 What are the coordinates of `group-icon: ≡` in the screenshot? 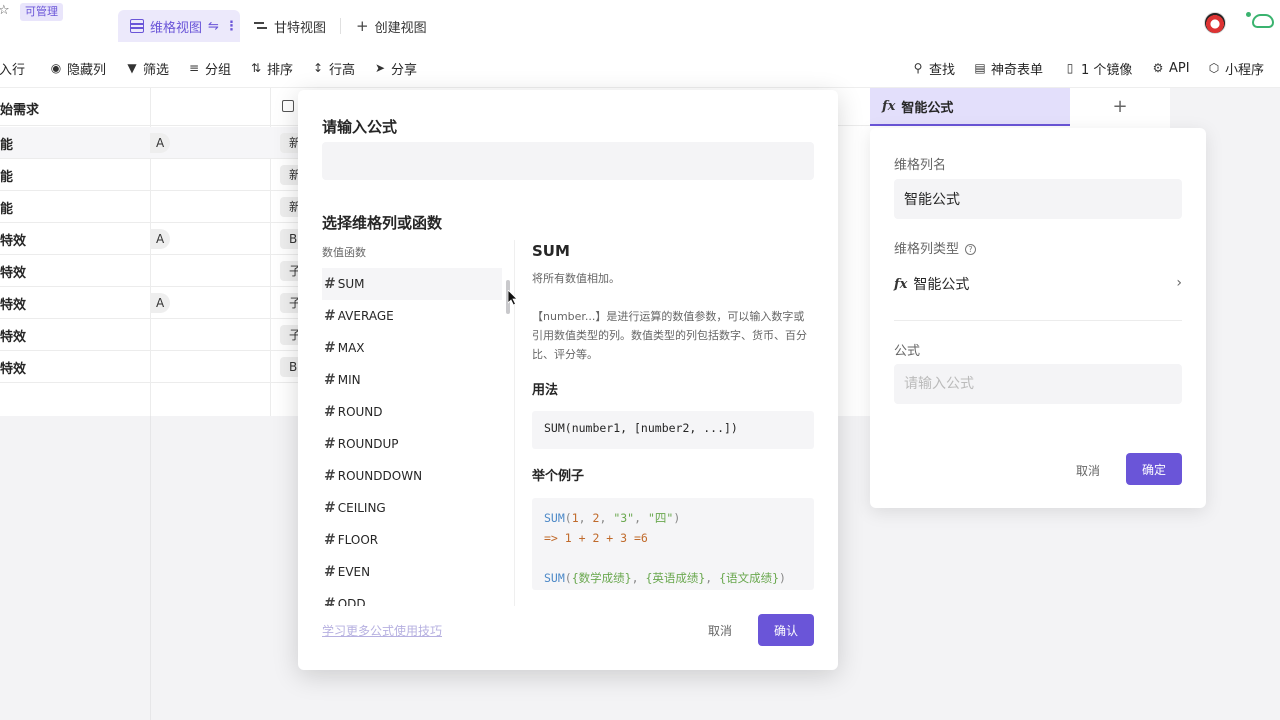 It's located at (194, 68).